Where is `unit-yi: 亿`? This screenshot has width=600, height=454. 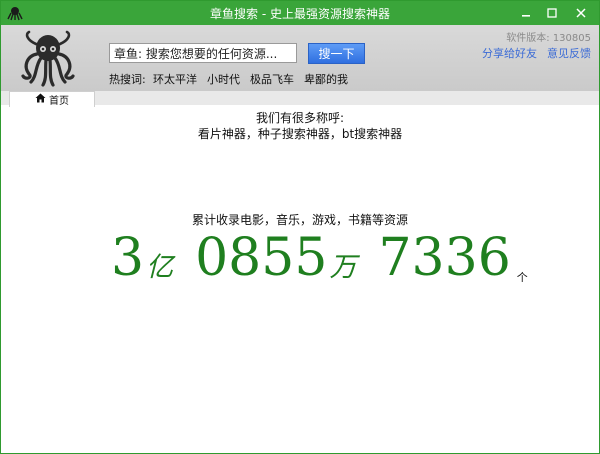 unit-yi: 亿 is located at coordinates (160, 267).